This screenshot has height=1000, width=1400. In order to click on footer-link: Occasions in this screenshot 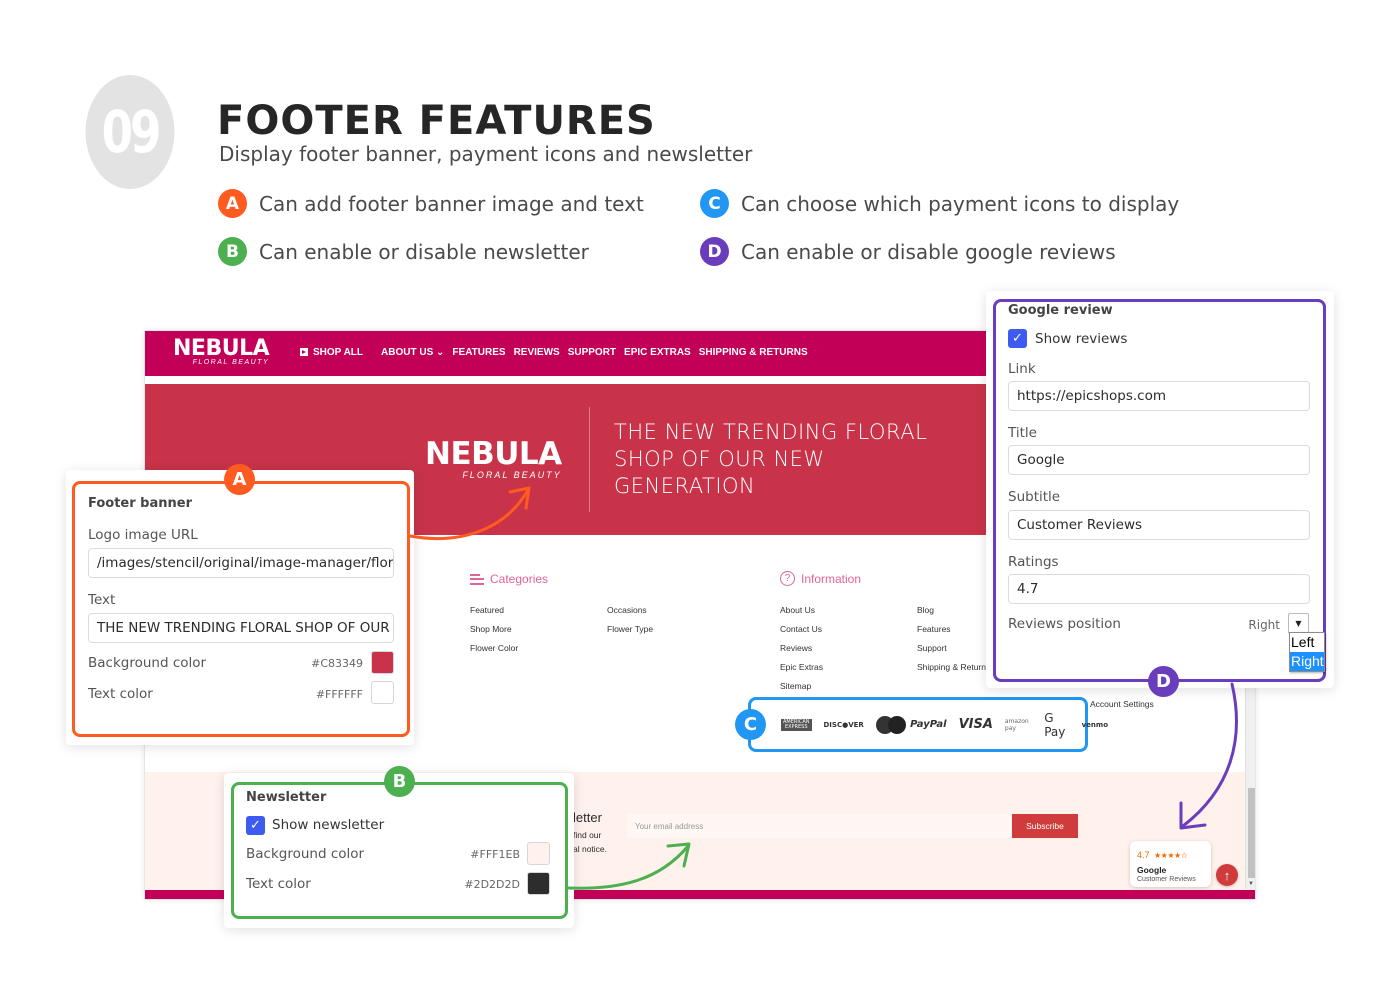, I will do `click(630, 614)`.